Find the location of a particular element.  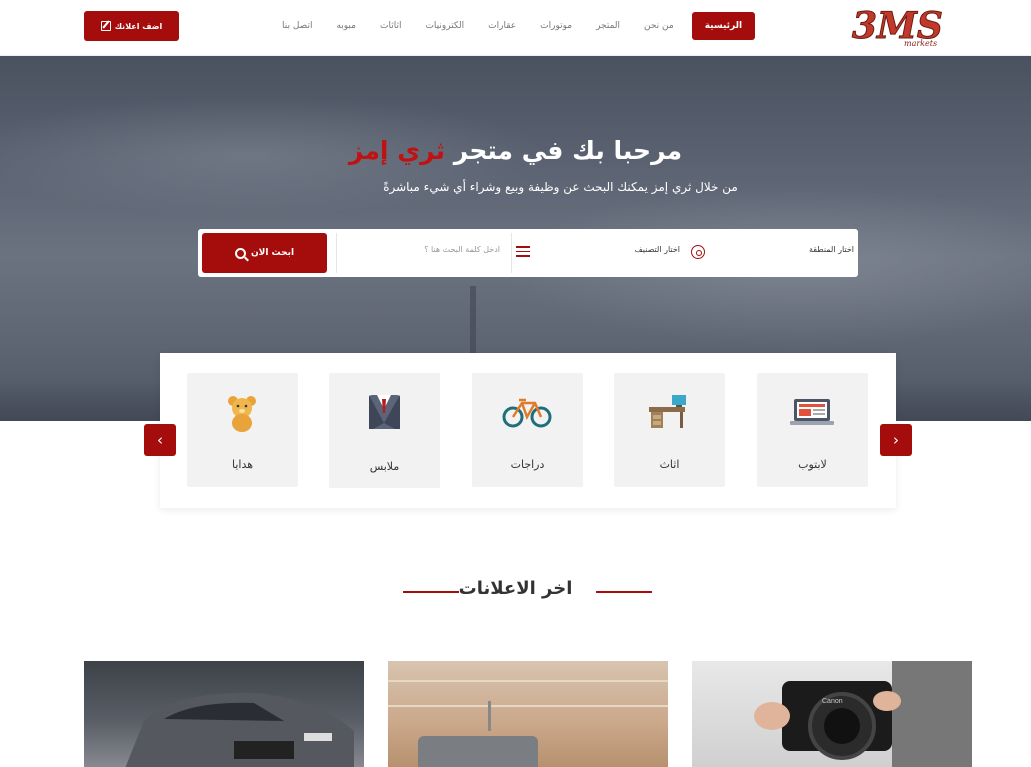

category-card-gifts: هدايا is located at coordinates (242, 430).